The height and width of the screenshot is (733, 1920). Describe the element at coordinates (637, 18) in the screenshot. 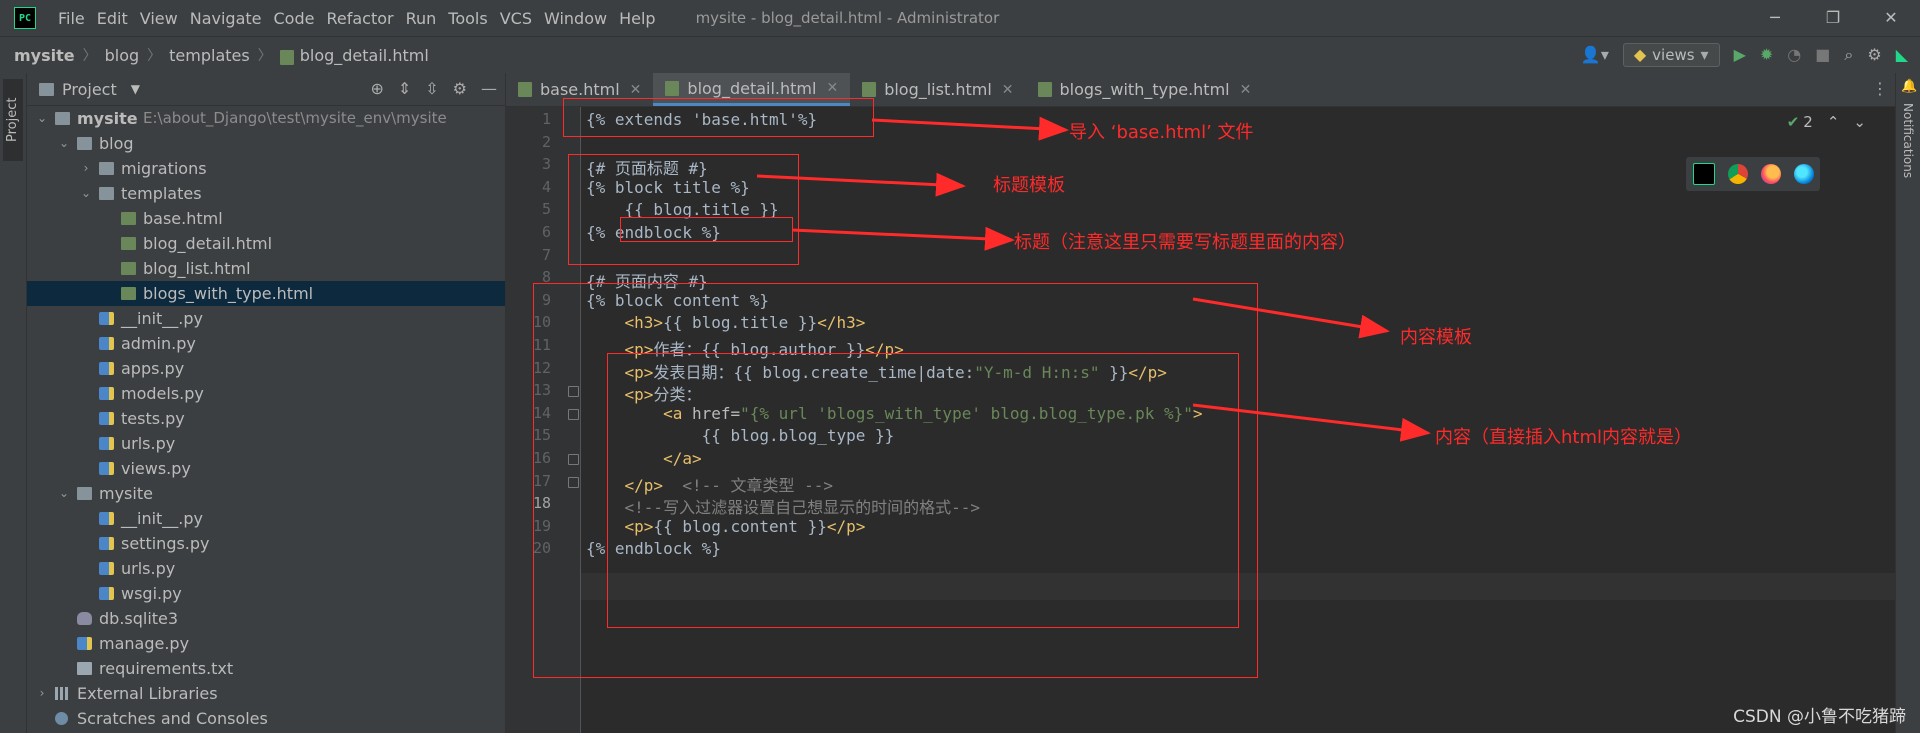

I see `menu-item-help: Help` at that location.